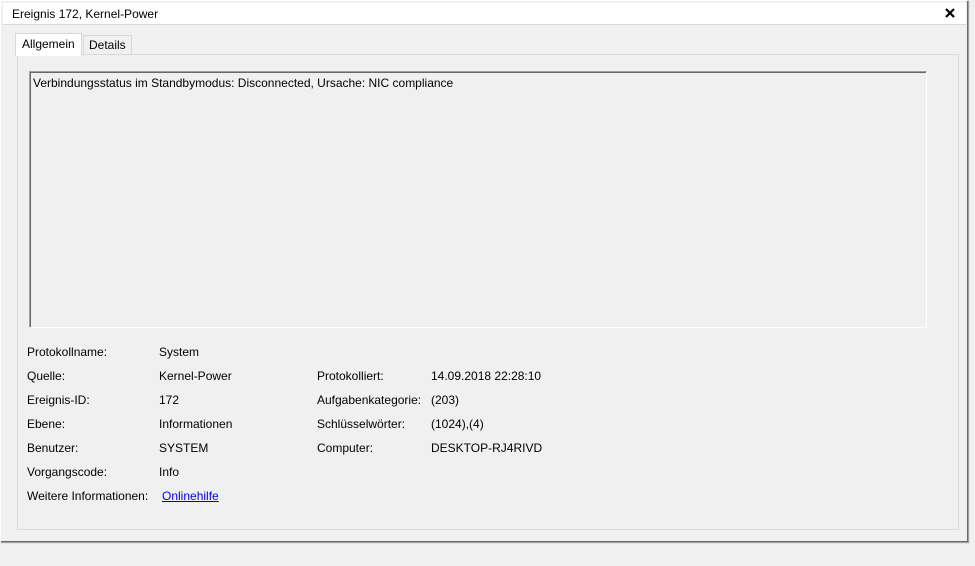  What do you see at coordinates (107, 45) in the screenshot?
I see `tab-details: Details` at bounding box center [107, 45].